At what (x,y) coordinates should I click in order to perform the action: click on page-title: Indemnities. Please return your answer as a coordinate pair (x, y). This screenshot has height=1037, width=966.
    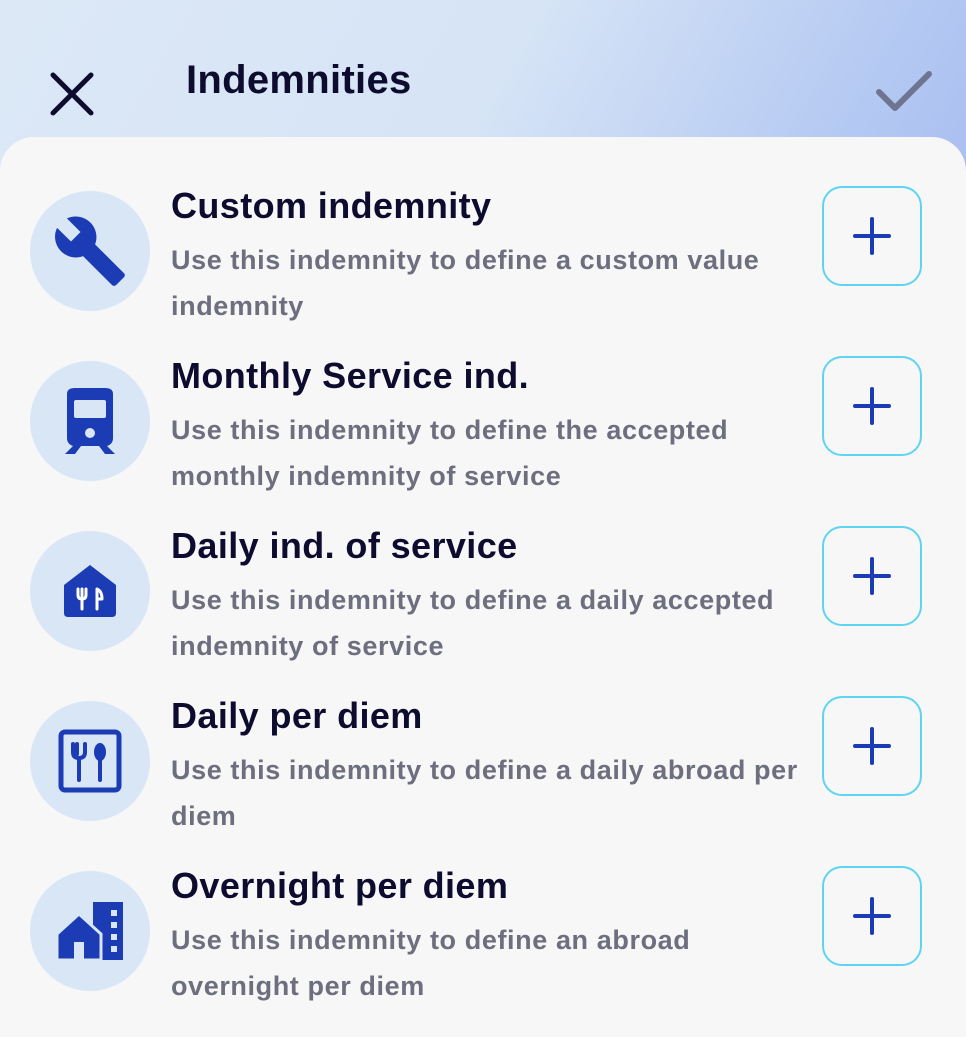
    Looking at the image, I should click on (299, 80).